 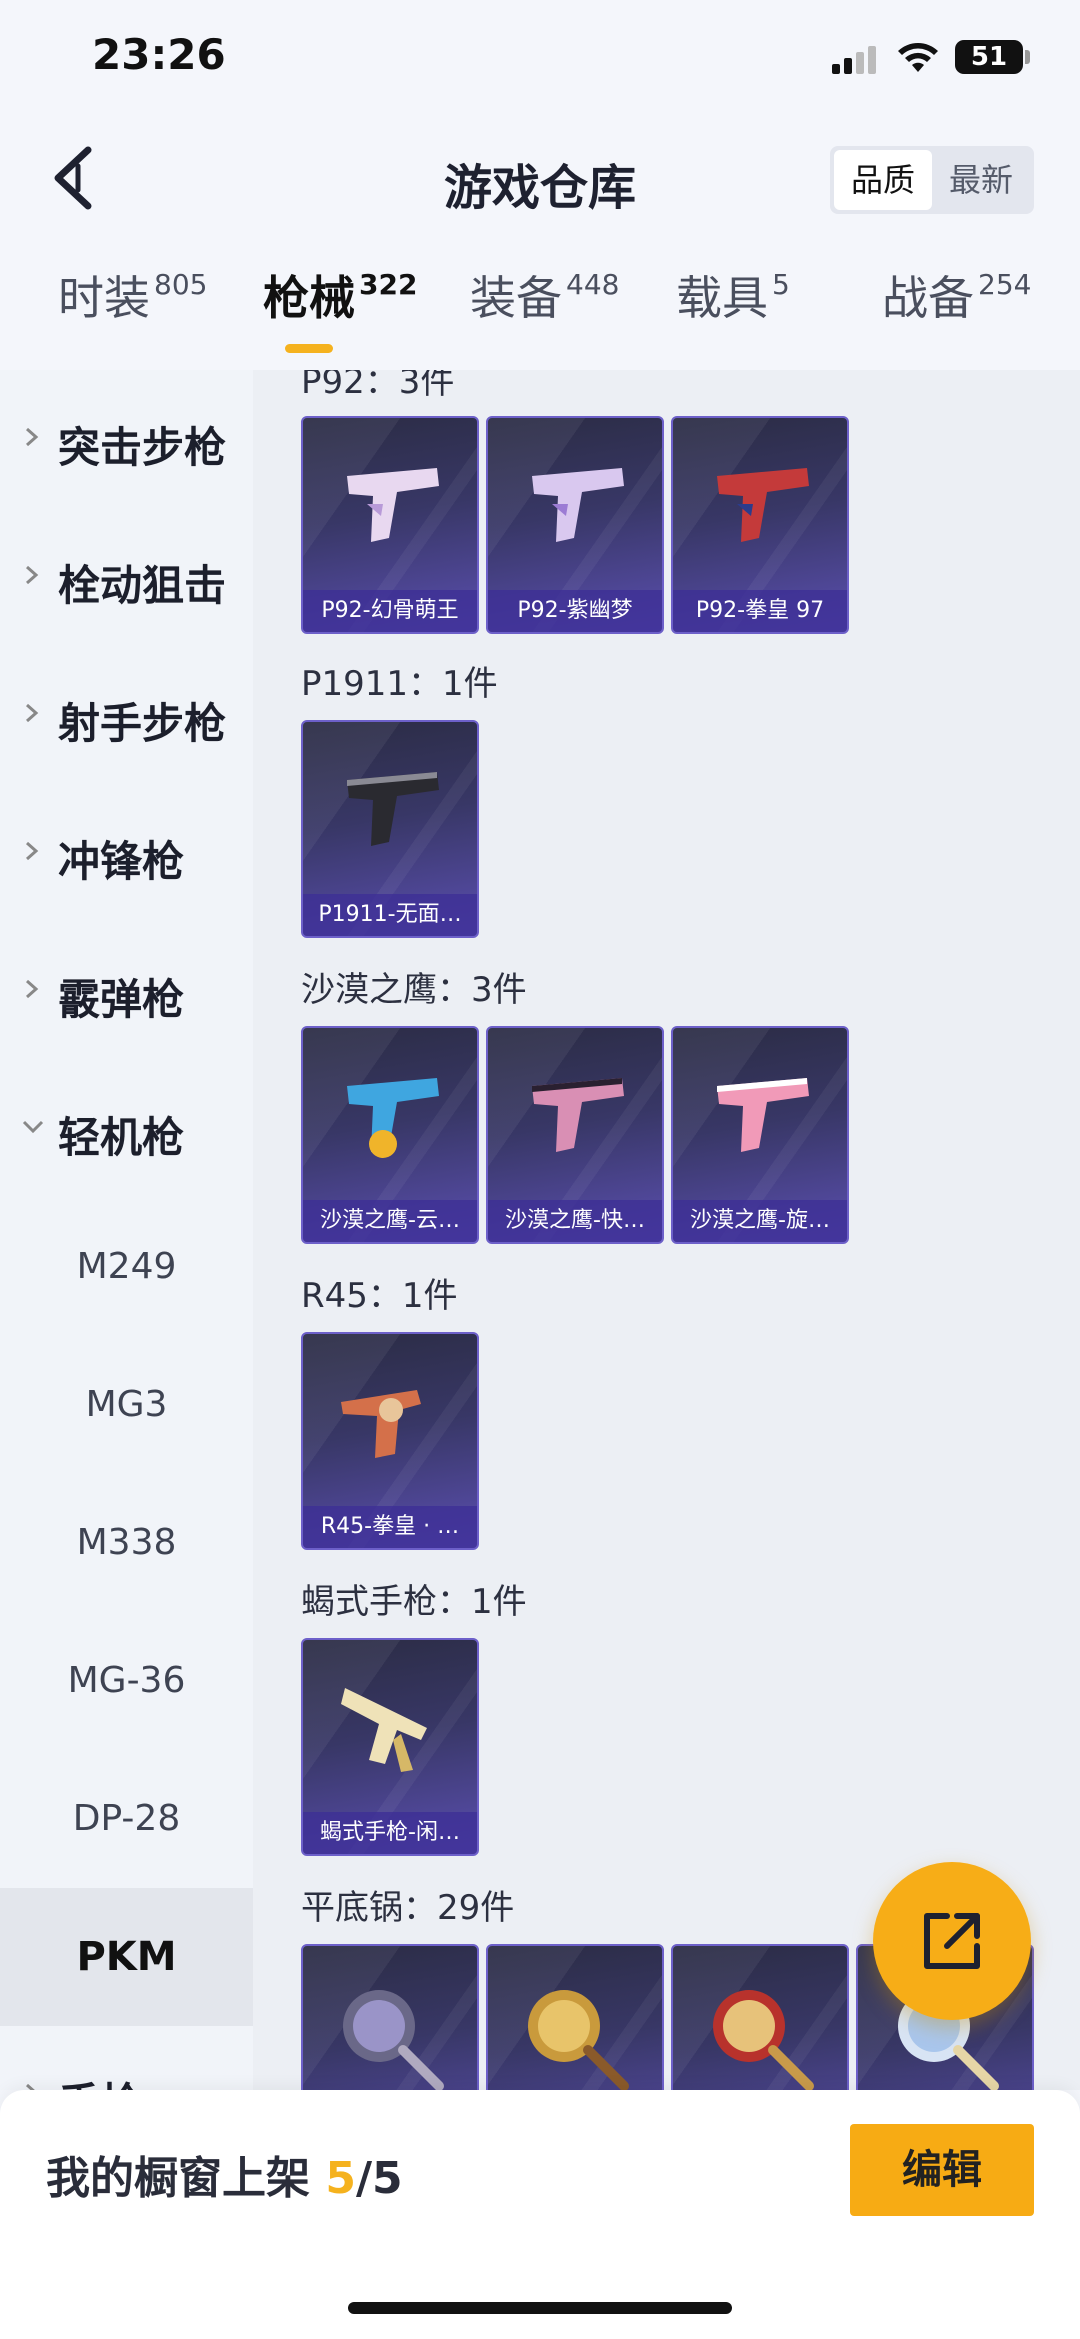 I want to click on showcase-current-count: 5, so click(x=340, y=2178).